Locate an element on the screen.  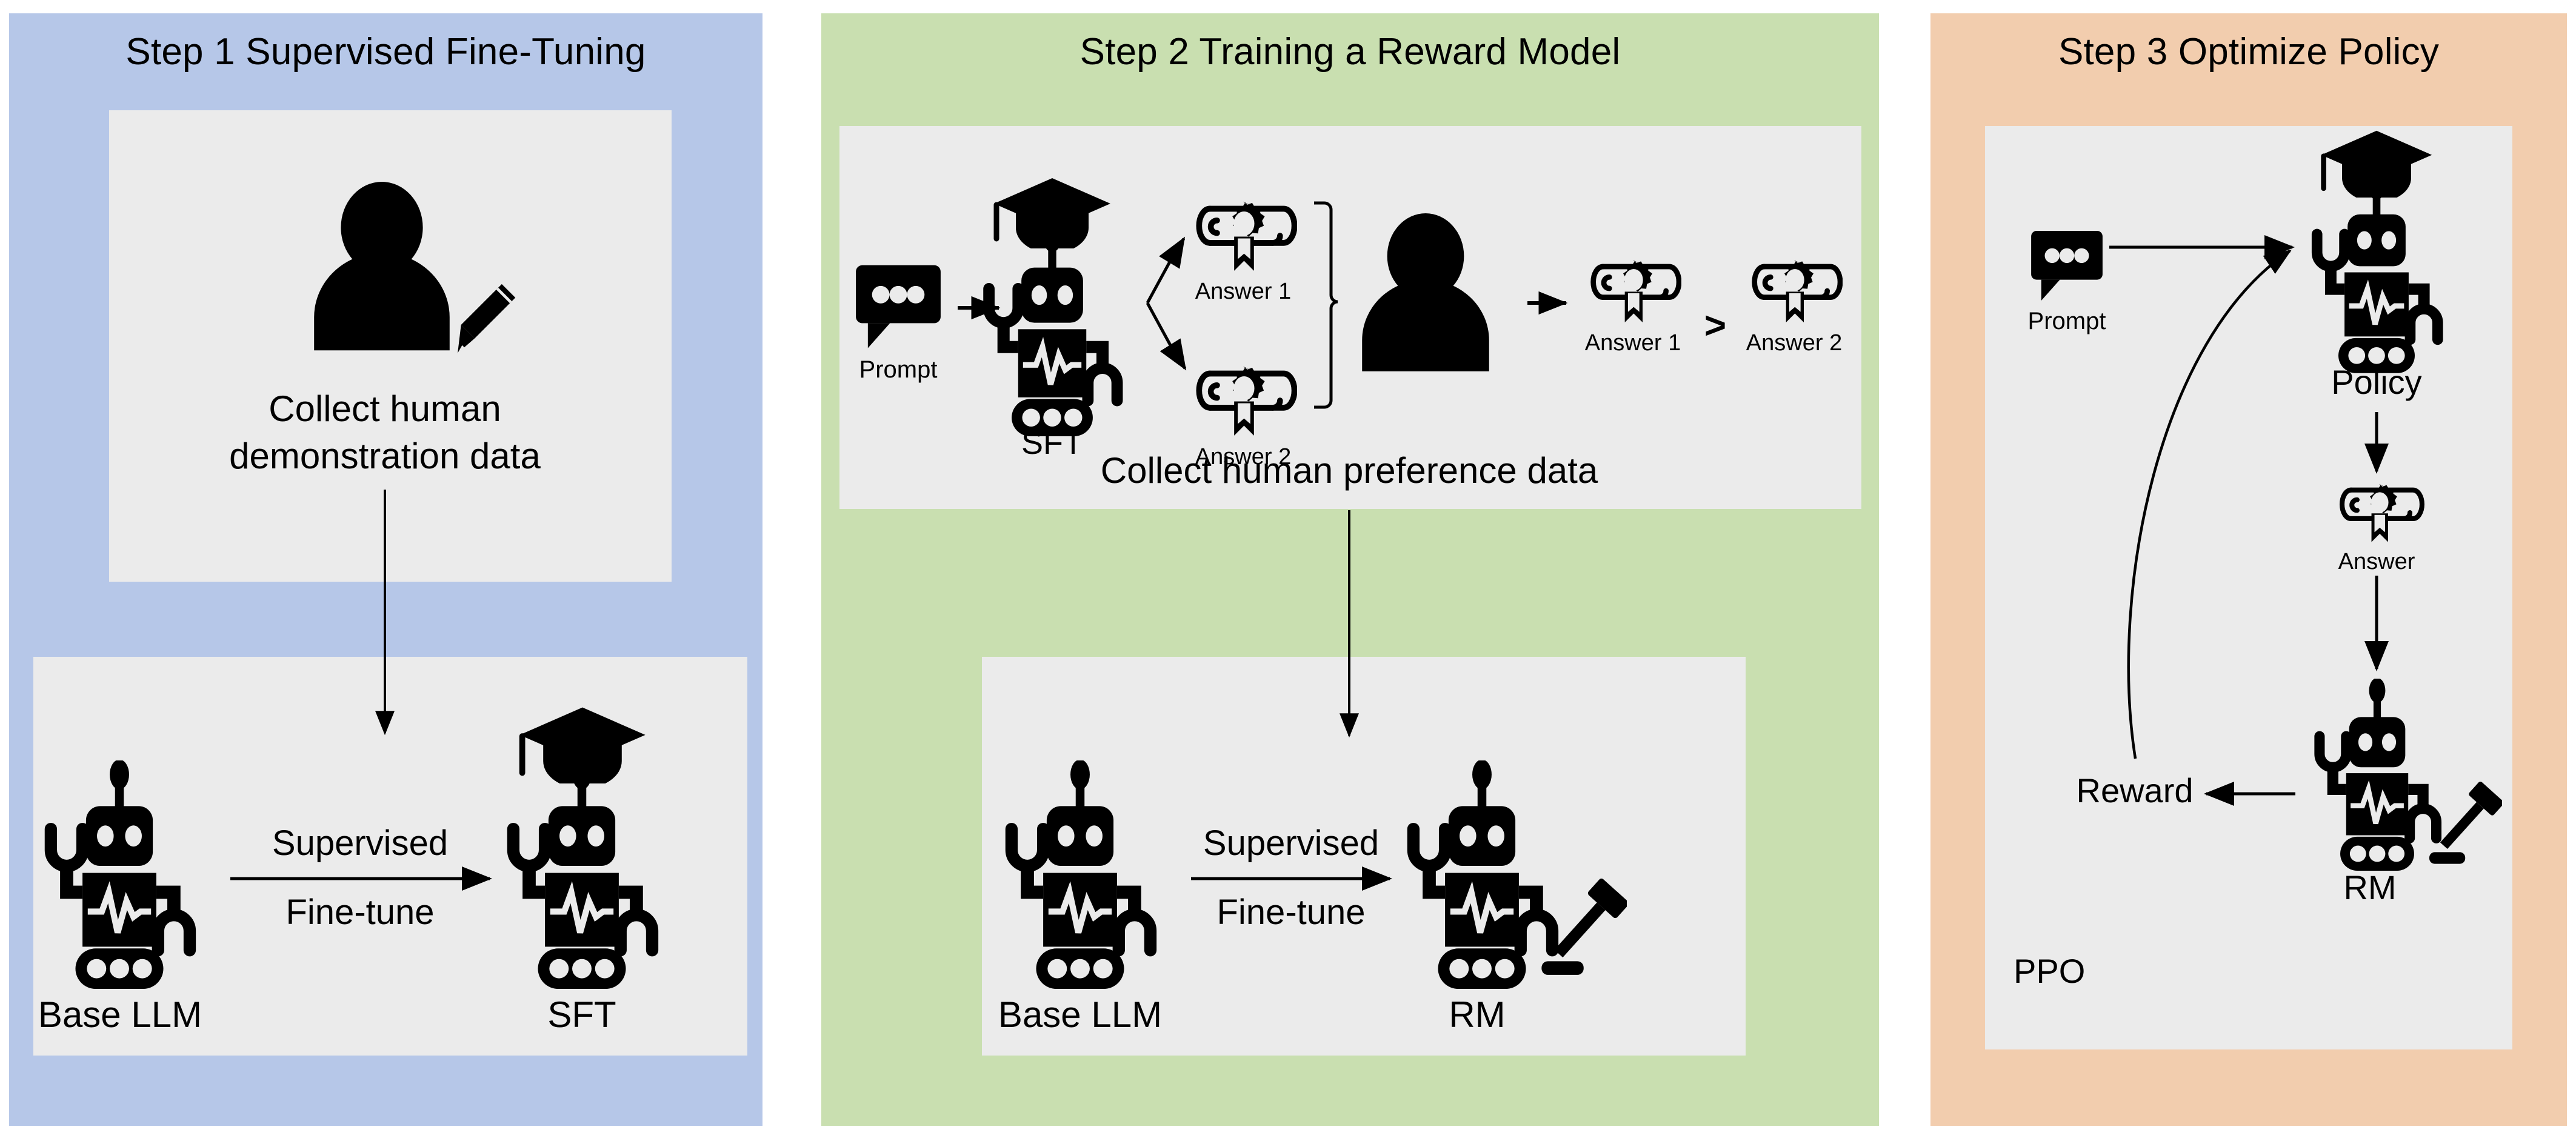
step2-finetune-label-line1: Supervised is located at coordinates (1291, 843).